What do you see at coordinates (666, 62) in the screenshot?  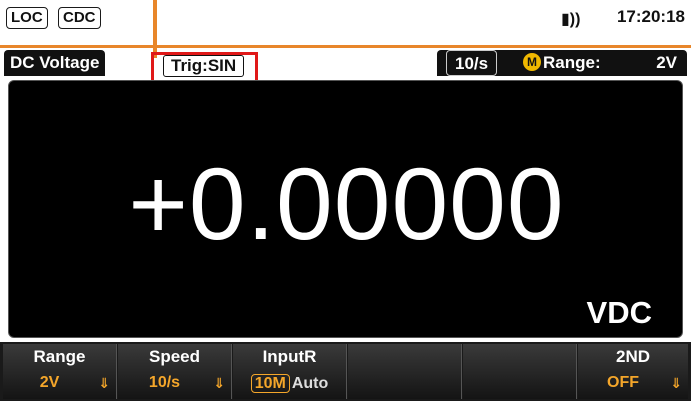 I see `range-value: 2V` at bounding box center [666, 62].